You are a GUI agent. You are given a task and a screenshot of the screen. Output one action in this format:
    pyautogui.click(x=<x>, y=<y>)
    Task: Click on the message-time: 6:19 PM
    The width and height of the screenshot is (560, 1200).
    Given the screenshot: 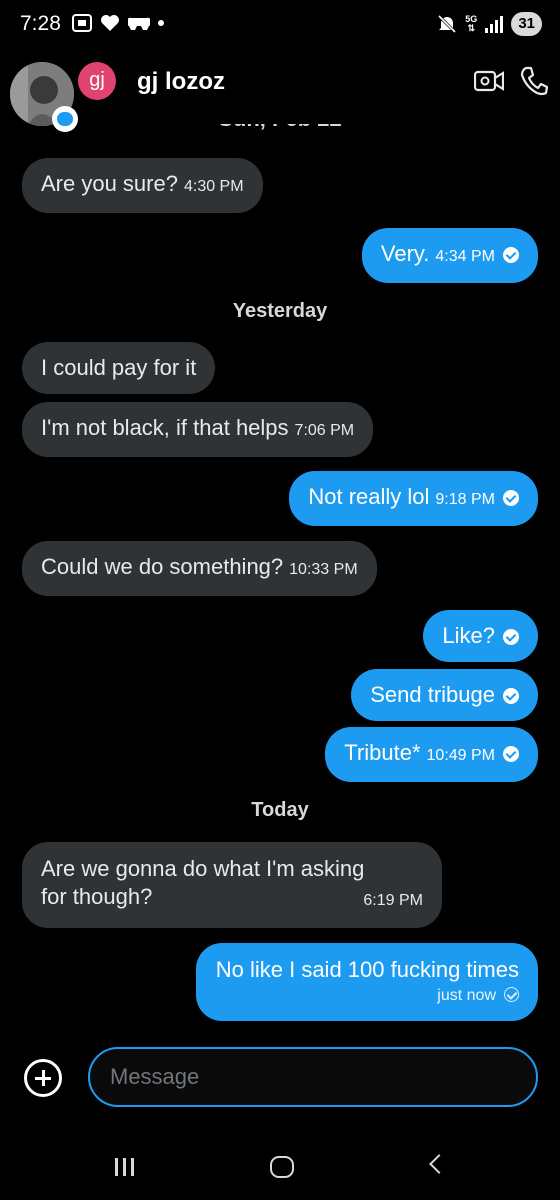 What is the action you would take?
    pyautogui.click(x=393, y=900)
    